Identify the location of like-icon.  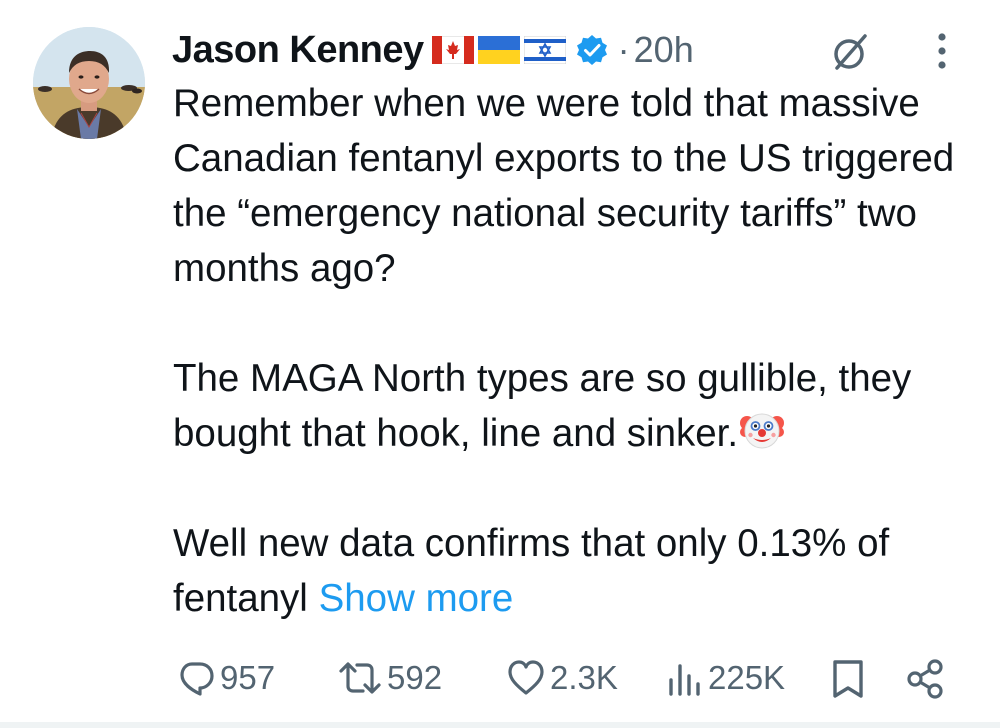
(526, 677).